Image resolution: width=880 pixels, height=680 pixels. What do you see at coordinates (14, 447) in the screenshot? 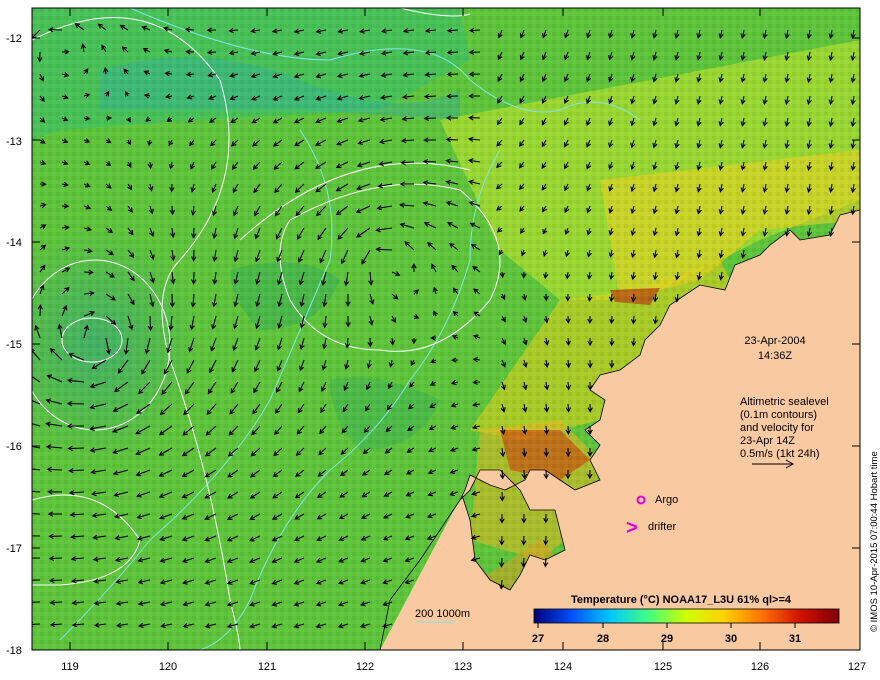
I see `y-tick-label: -16` at bounding box center [14, 447].